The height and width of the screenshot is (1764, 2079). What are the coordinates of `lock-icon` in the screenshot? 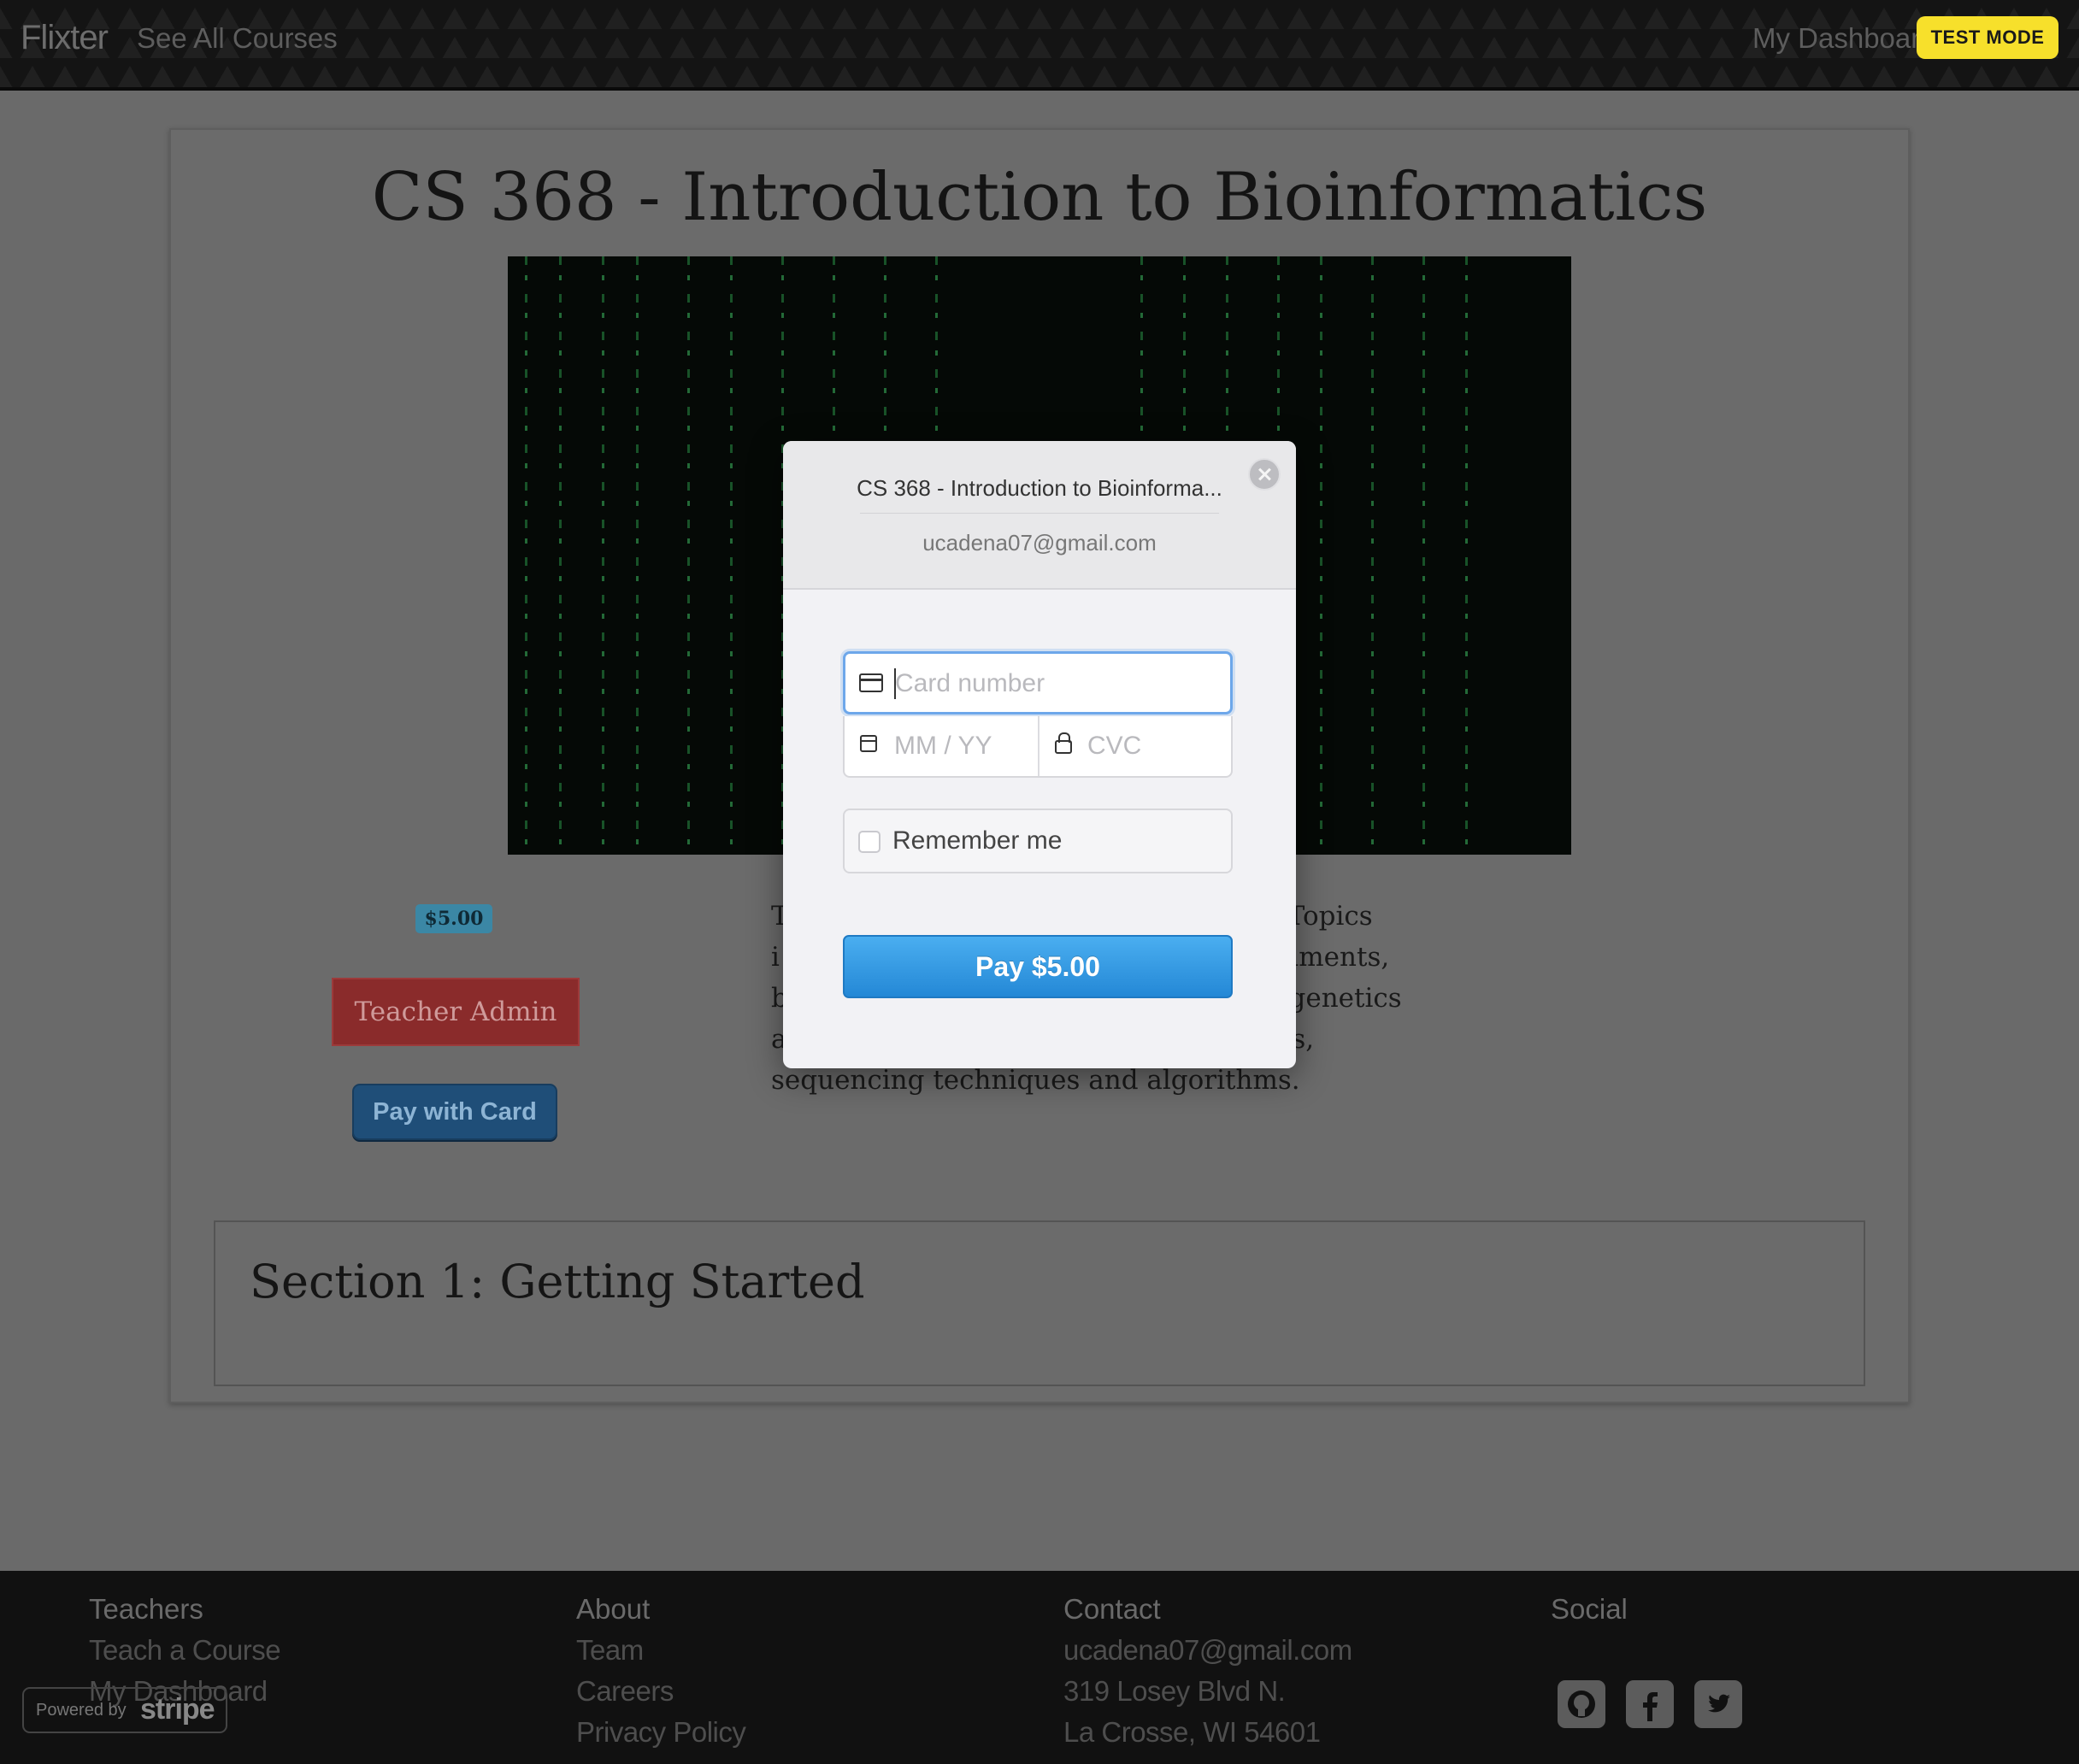 It's located at (1063, 743).